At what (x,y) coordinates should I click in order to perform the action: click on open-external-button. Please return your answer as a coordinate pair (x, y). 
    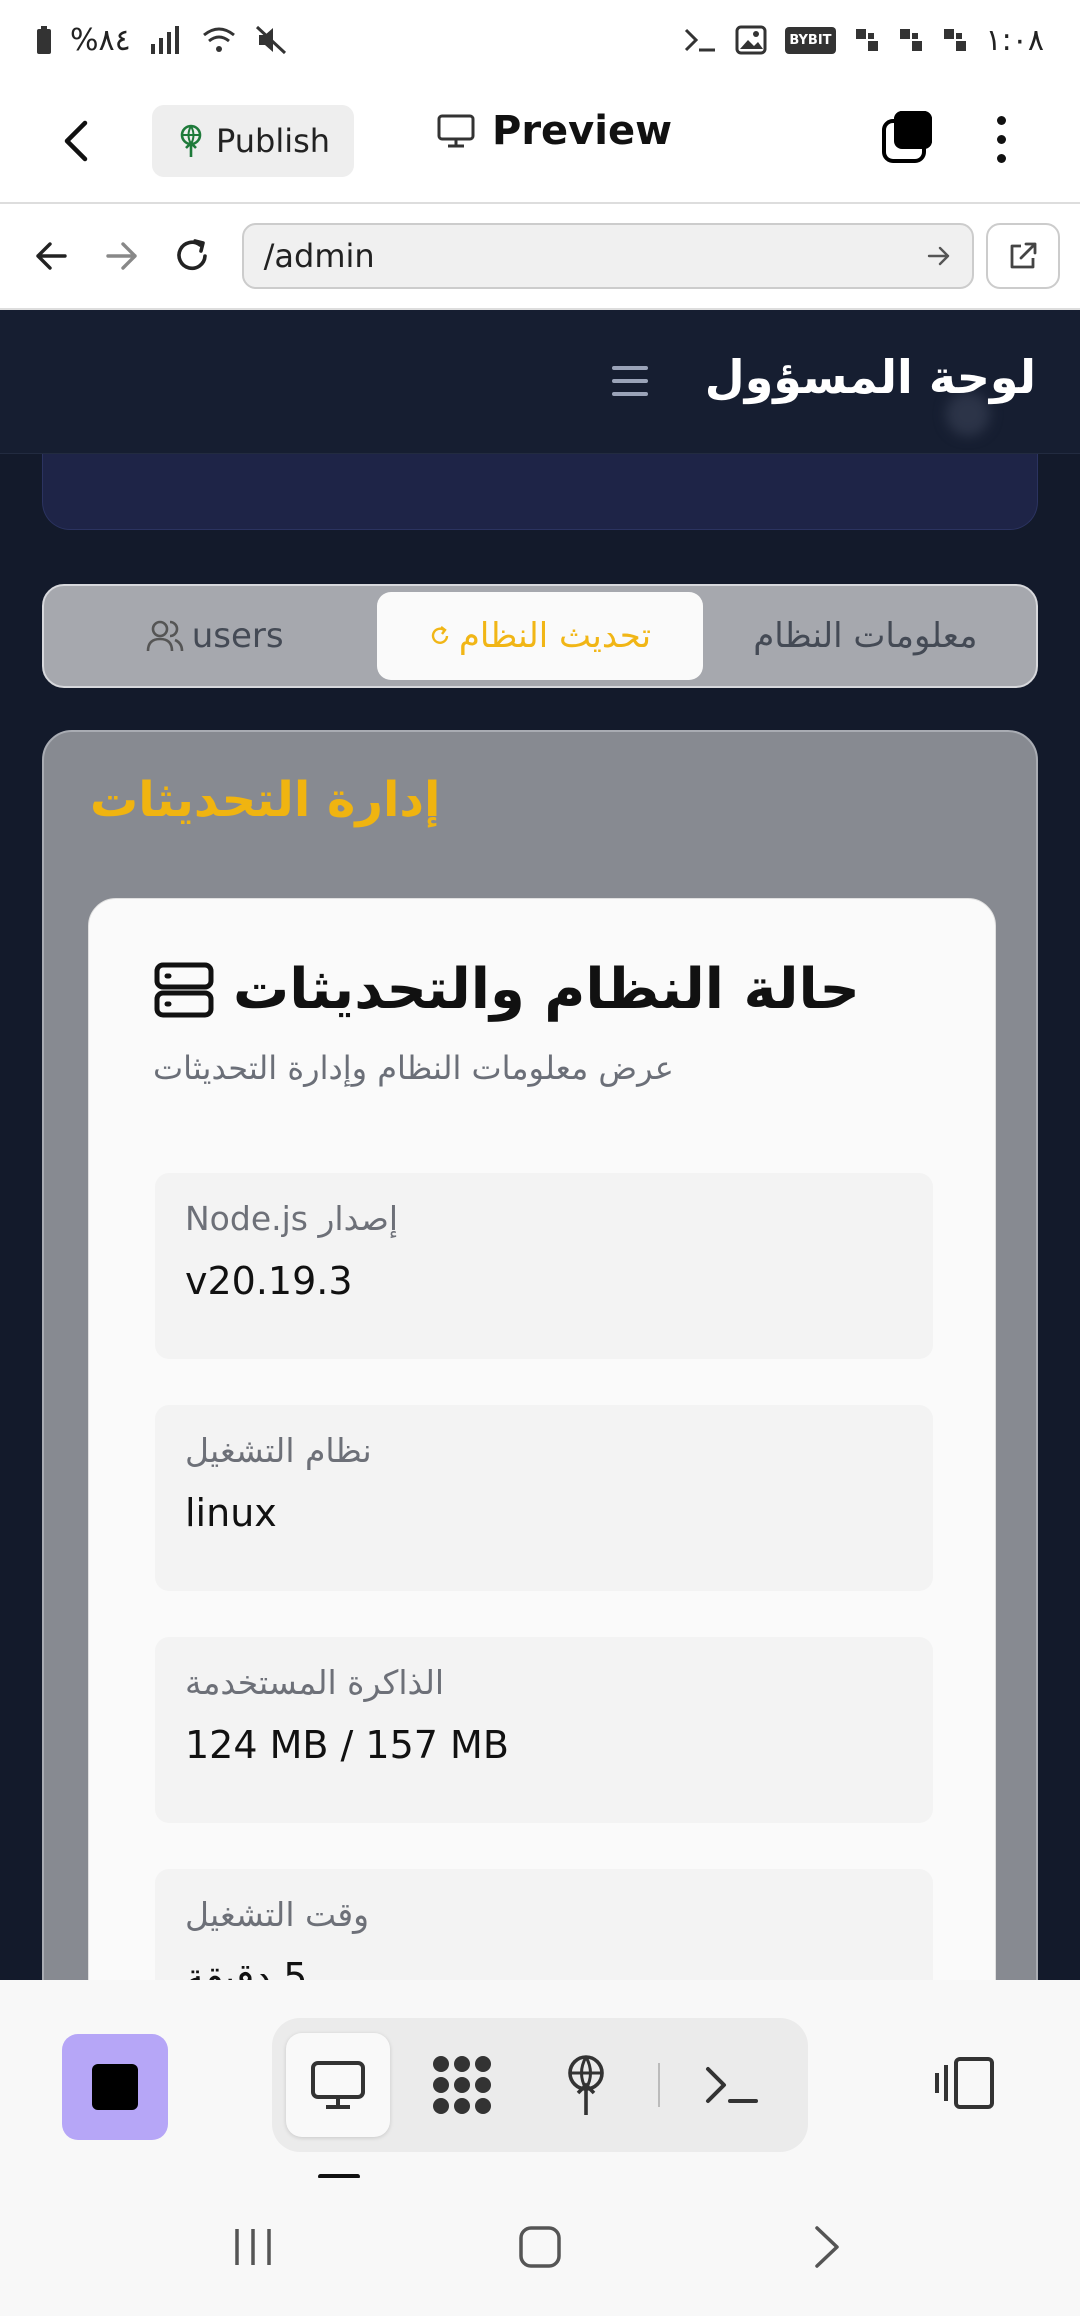
    Looking at the image, I should click on (1022, 256).